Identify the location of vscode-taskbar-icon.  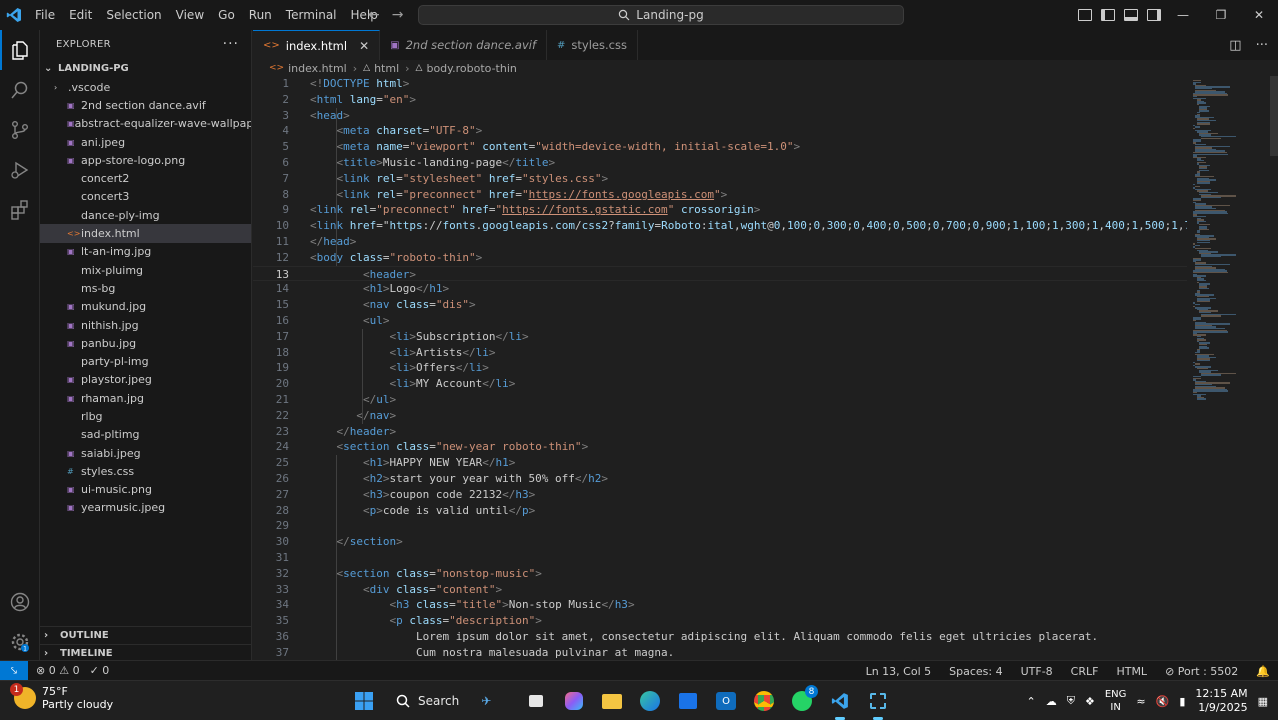
(840, 703).